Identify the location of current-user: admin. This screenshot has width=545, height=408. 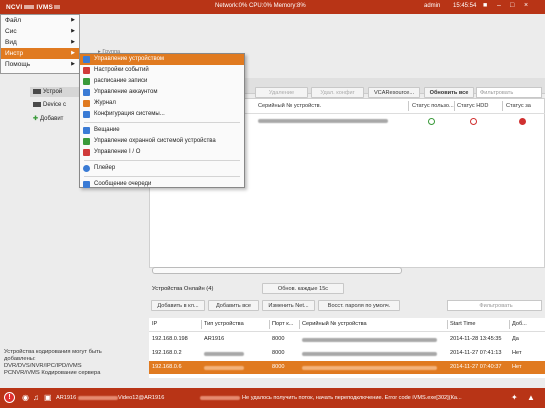
(432, 6).